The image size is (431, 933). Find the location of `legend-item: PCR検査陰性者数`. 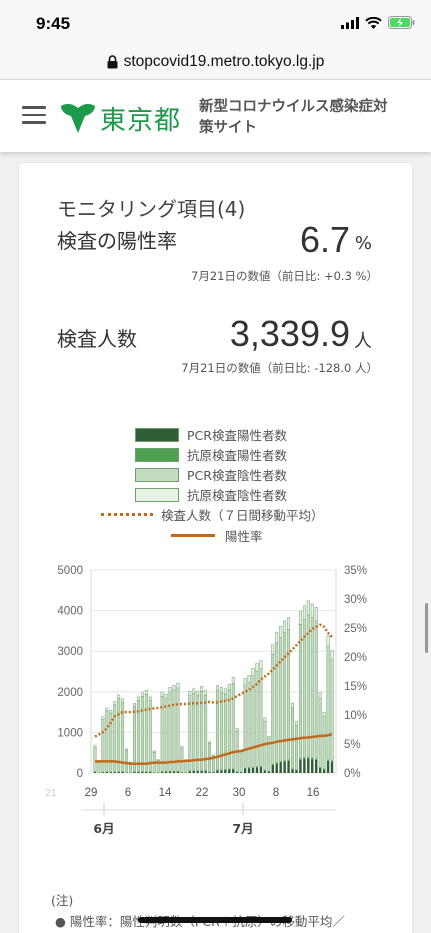

legend-item: PCR検査陰性者数 is located at coordinates (211, 474).